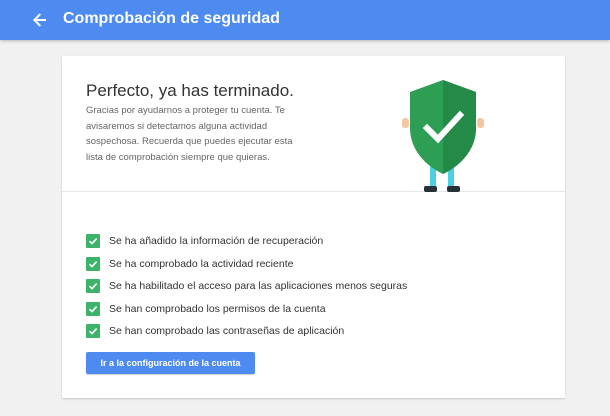 The width and height of the screenshot is (610, 416). I want to click on checklist-item-label: Se ha comprobado la actividad reciente, so click(201, 263).